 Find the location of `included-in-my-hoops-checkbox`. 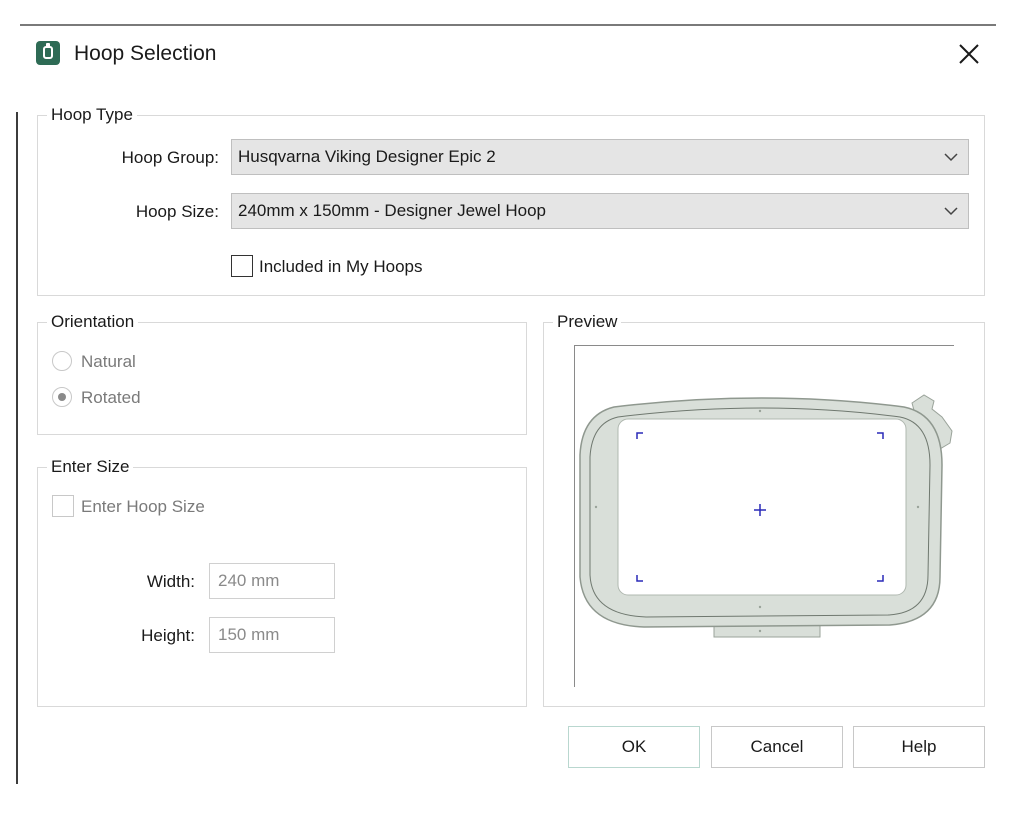

included-in-my-hoops-checkbox is located at coordinates (242, 266).